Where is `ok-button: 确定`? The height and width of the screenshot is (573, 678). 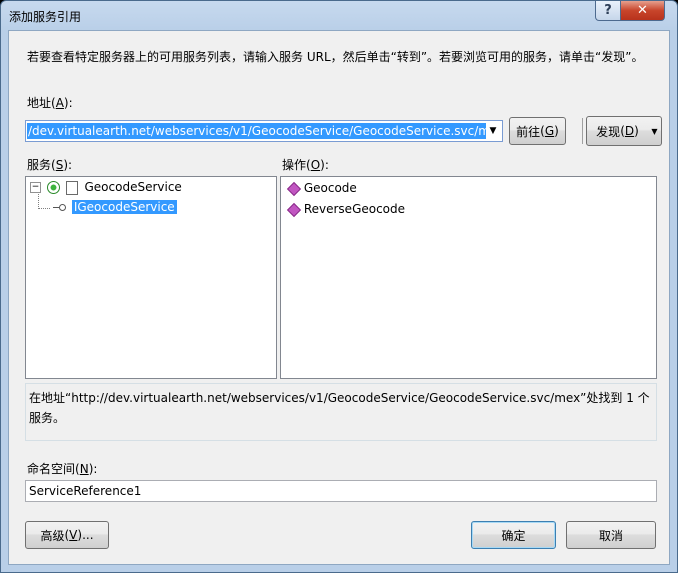
ok-button: 确定 is located at coordinates (513, 535).